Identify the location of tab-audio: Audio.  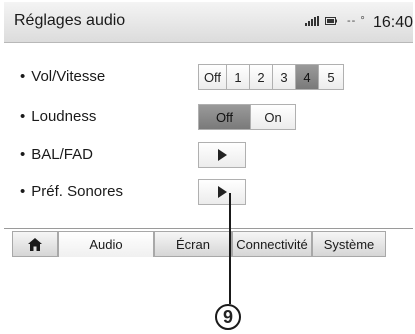
(106, 244).